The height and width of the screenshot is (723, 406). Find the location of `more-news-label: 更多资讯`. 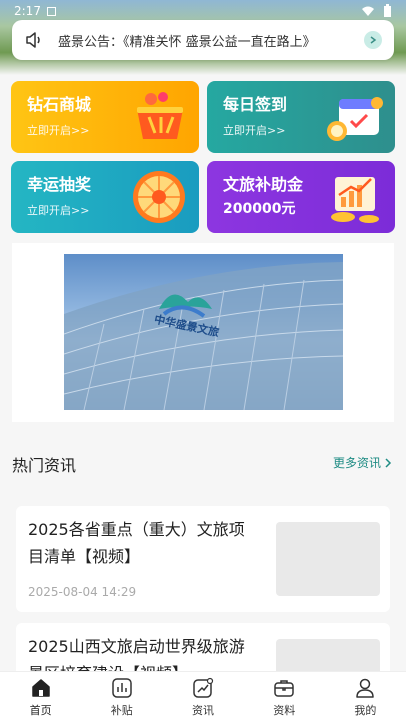

more-news-label: 更多资讯 is located at coordinates (356, 463).